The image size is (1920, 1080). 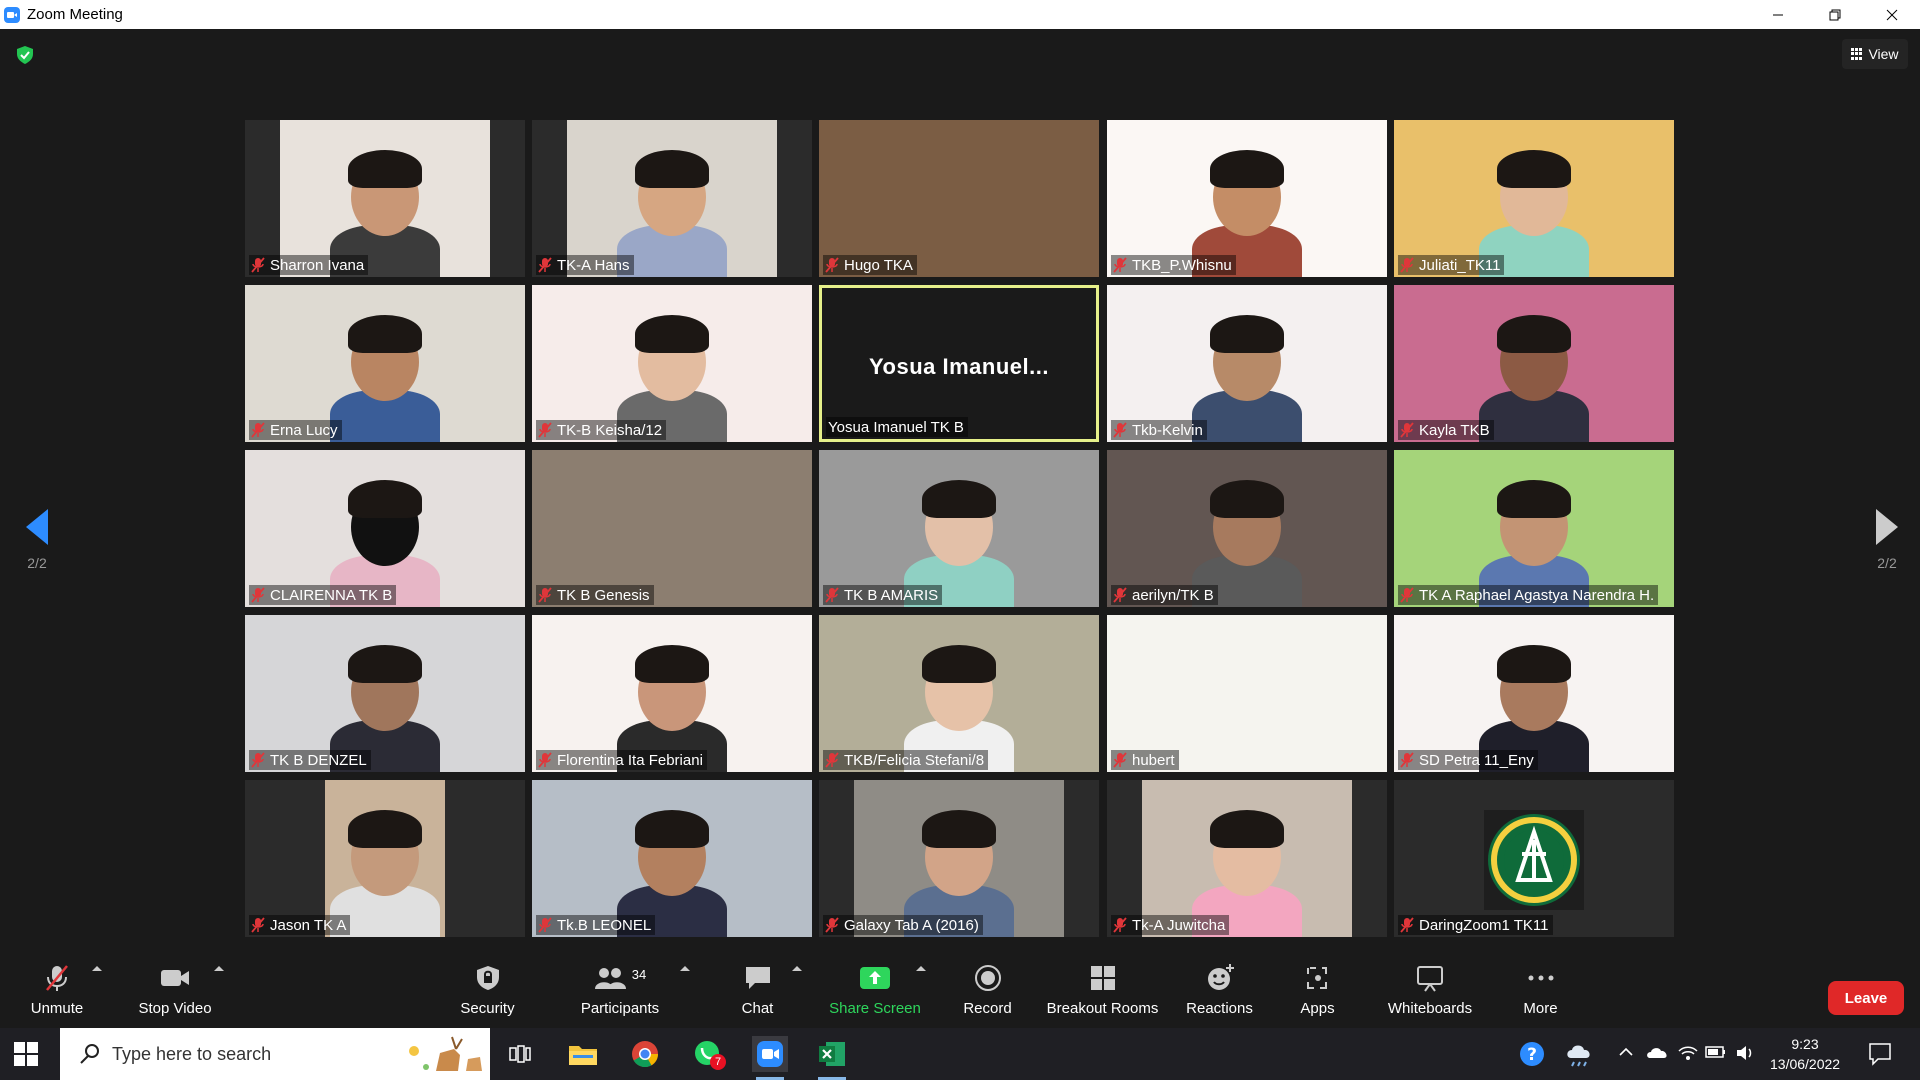 What do you see at coordinates (1880, 1056) in the screenshot?
I see `notification-center-icon` at bounding box center [1880, 1056].